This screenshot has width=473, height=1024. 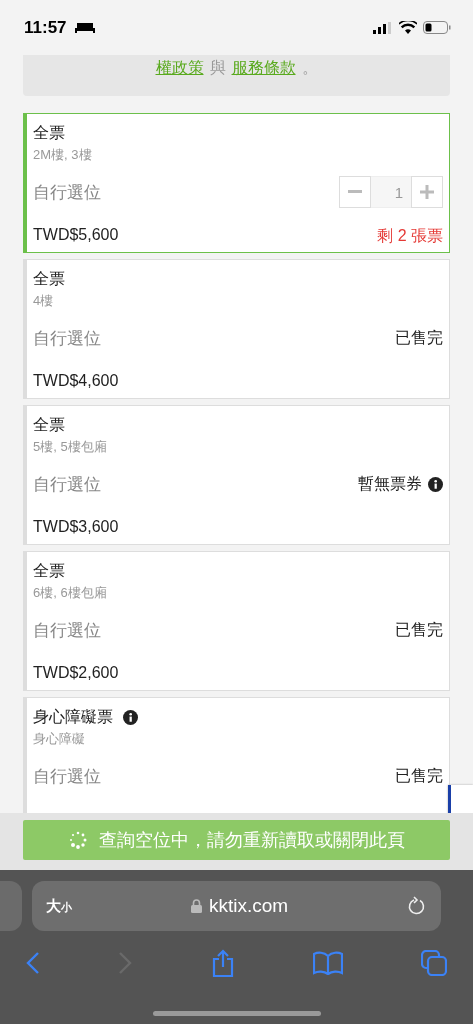 What do you see at coordinates (460, 799) in the screenshot?
I see `recaptcha-badge` at bounding box center [460, 799].